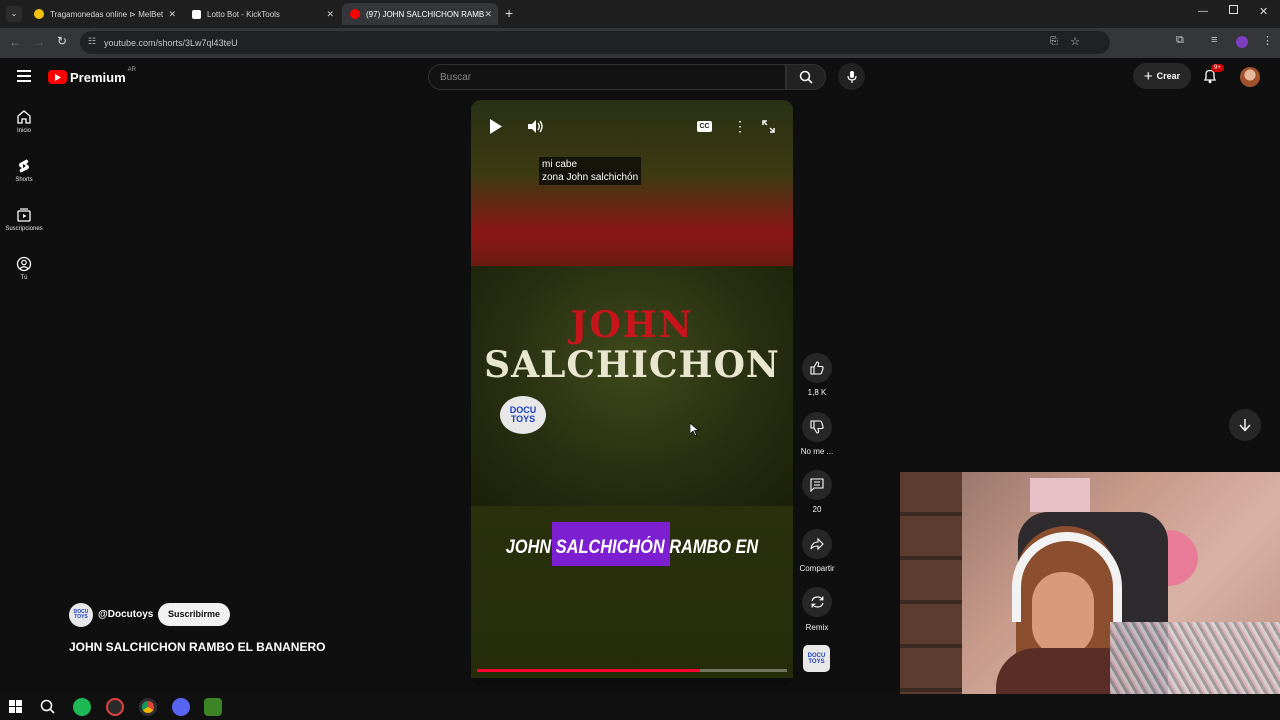  I want to click on play-button, so click(496, 129).